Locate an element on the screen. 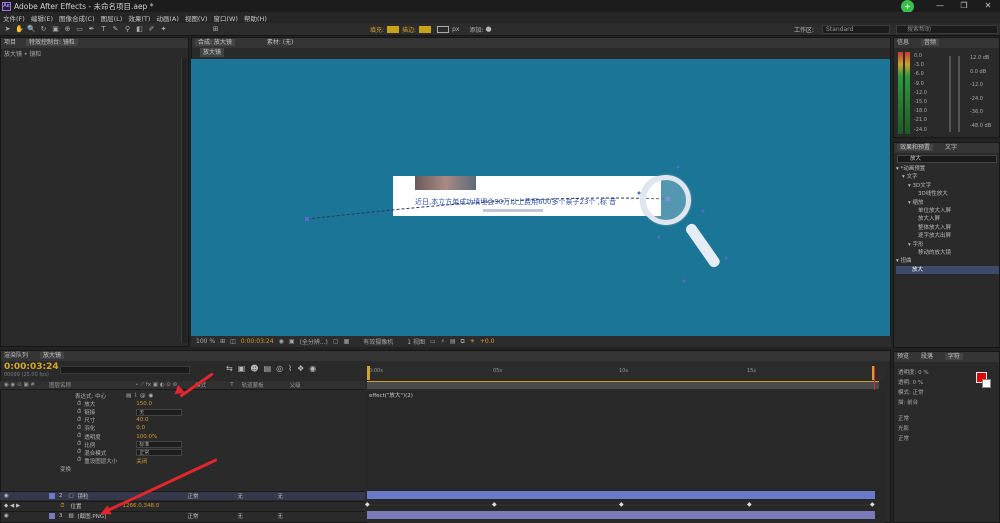  camera-select: 有效摄像机 is located at coordinates (378, 341).